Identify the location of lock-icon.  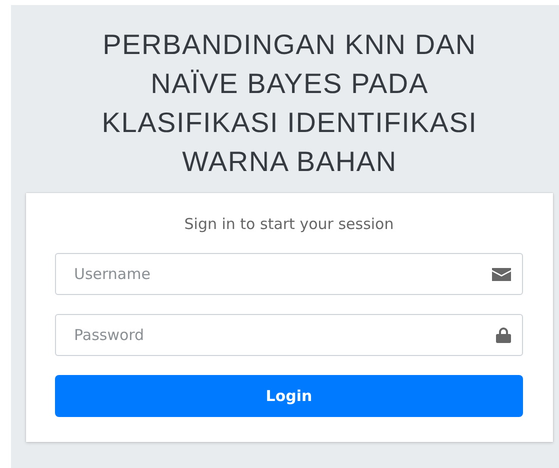
(503, 335).